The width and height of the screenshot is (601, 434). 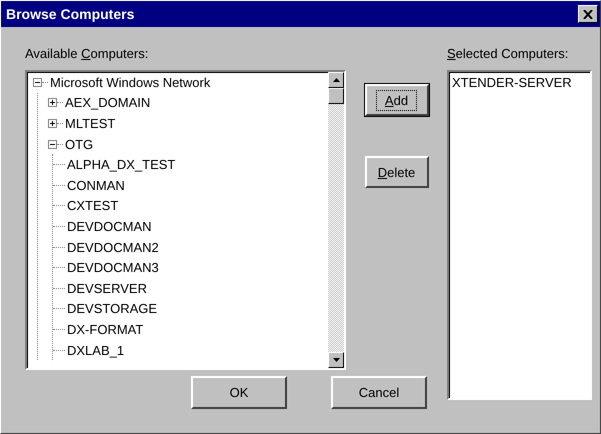 What do you see at coordinates (105, 329) in the screenshot?
I see `tree-item: DX-FORMAT` at bounding box center [105, 329].